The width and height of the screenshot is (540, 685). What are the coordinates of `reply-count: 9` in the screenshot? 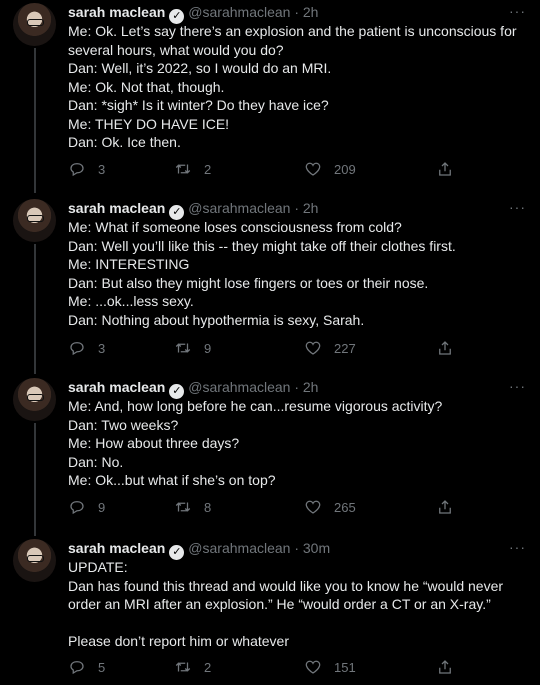 It's located at (102, 507).